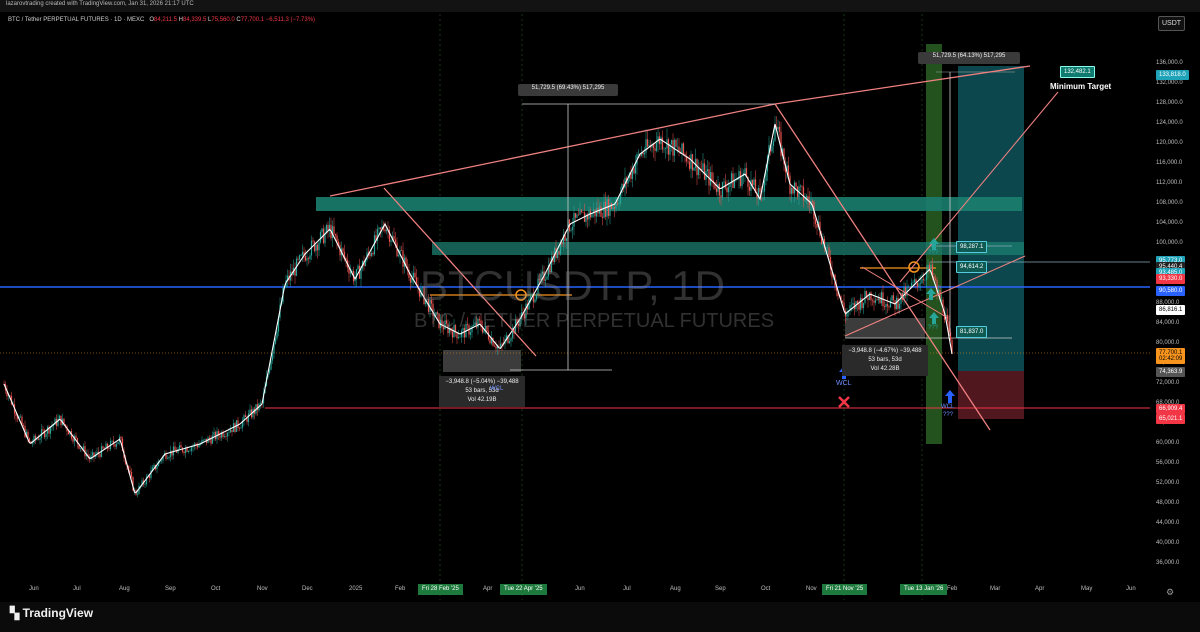 The image size is (1200, 632). I want to click on high-value: 84,339.5, so click(194, 20).